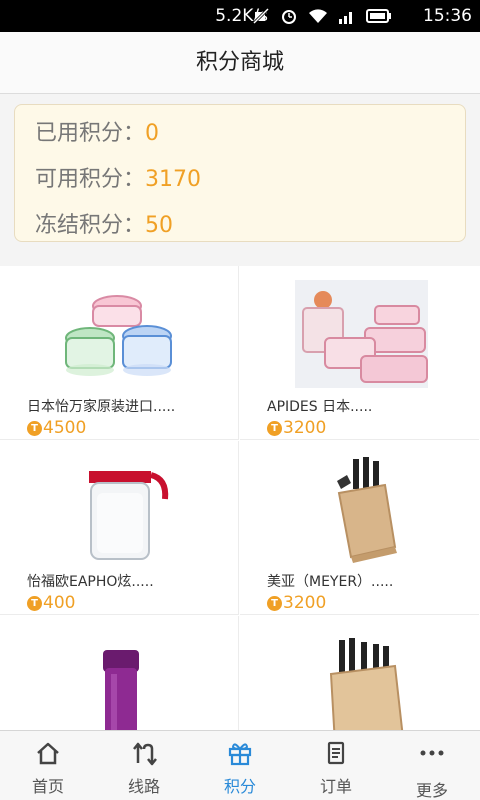 The image size is (480, 800). I want to click on product-price: T 4500, so click(56, 428).